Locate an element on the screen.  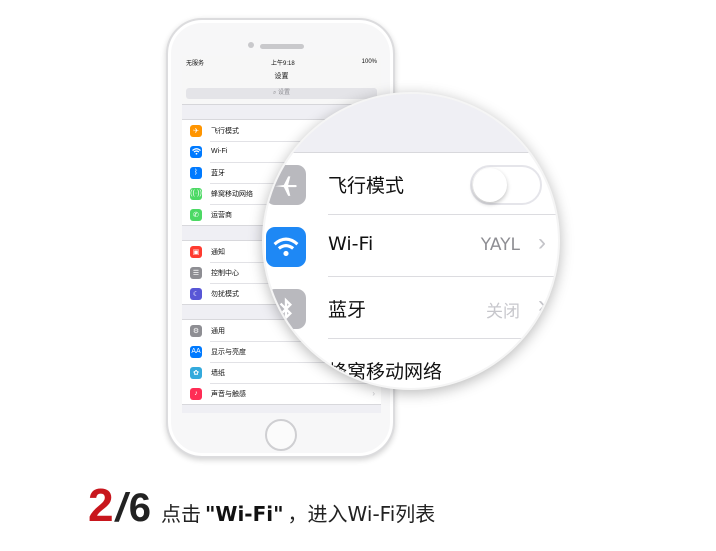
airplane-icon is located at coordinates (286, 185).